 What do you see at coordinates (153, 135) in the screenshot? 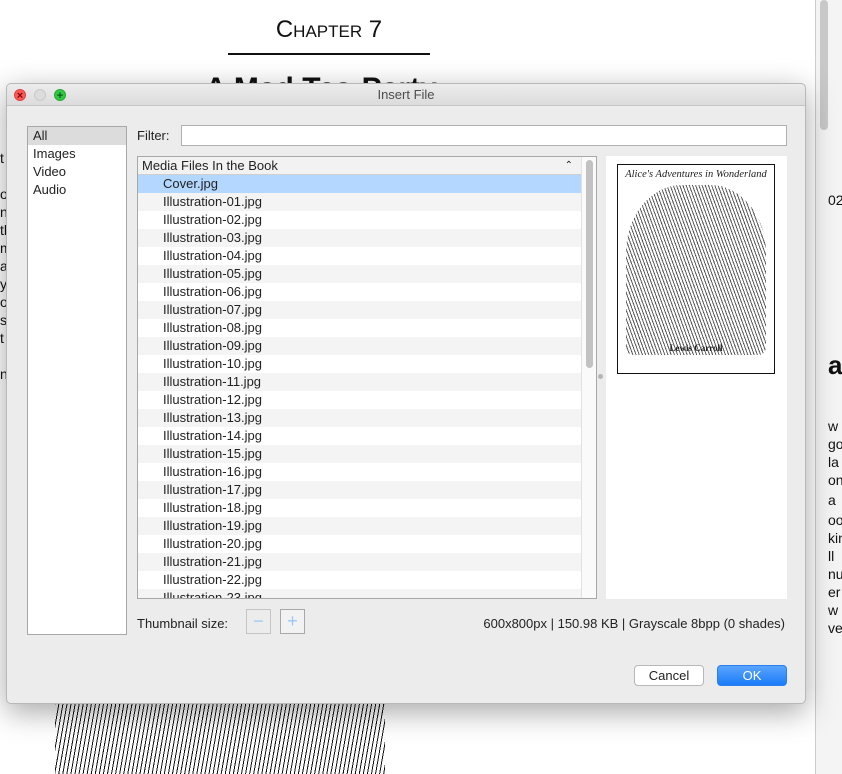
I see `filter-label: Filter:` at bounding box center [153, 135].